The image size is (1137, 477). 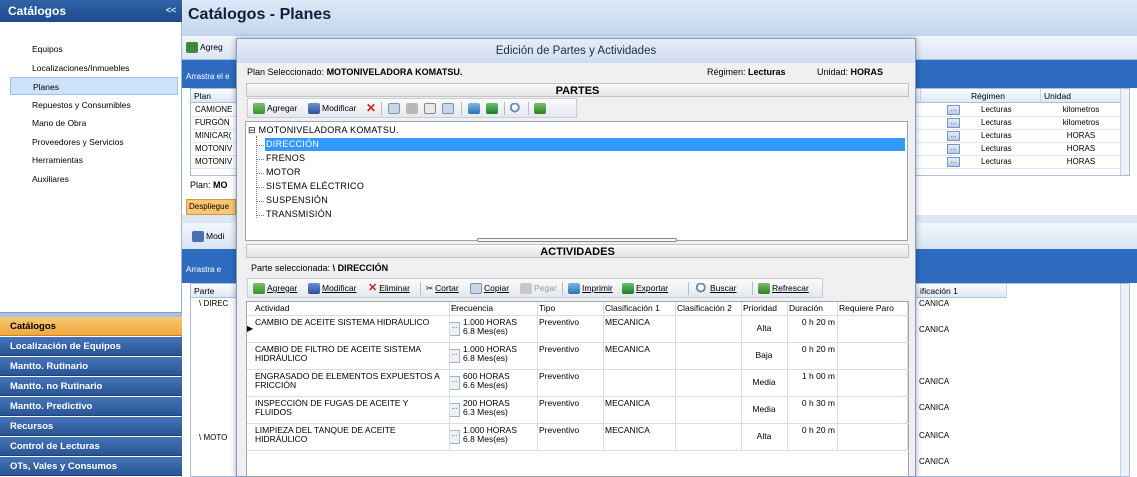 I want to click on tree-node-2: MOTOR, so click(x=283, y=172).